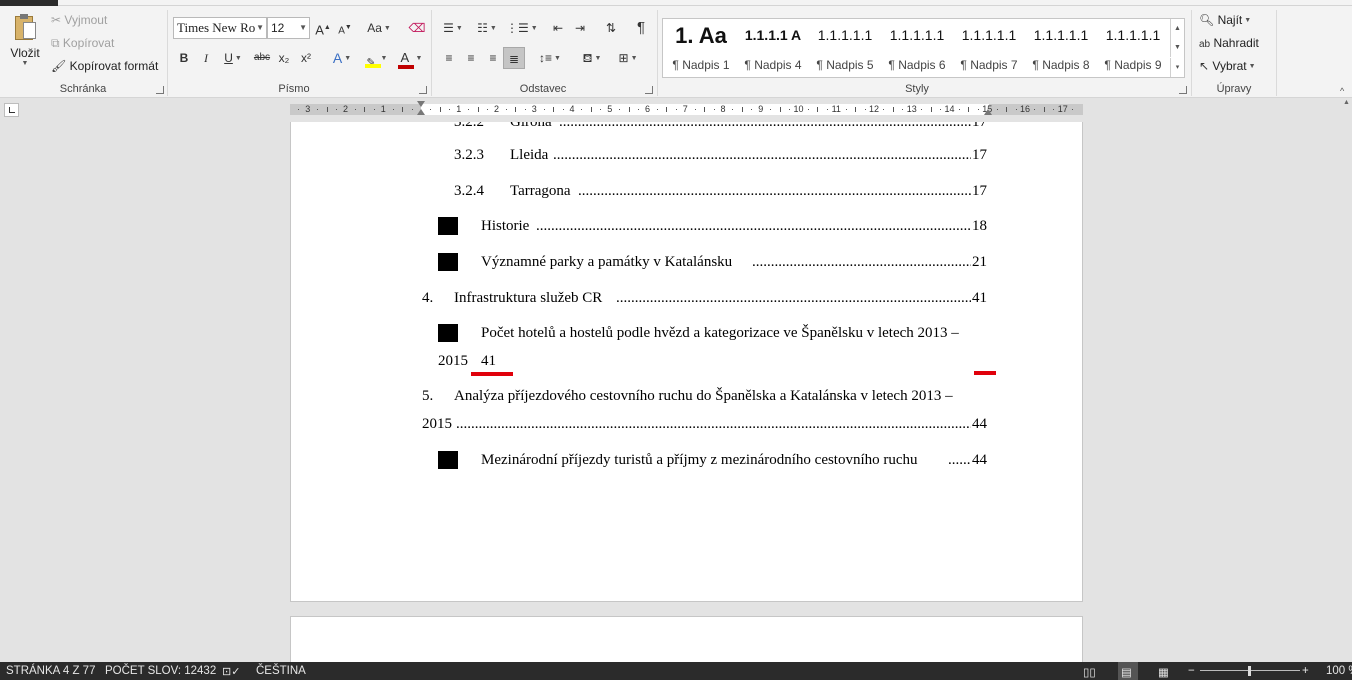 This screenshot has height=680, width=1352. Describe the element at coordinates (988, 112) in the screenshot. I see `right-indent-marker` at that location.